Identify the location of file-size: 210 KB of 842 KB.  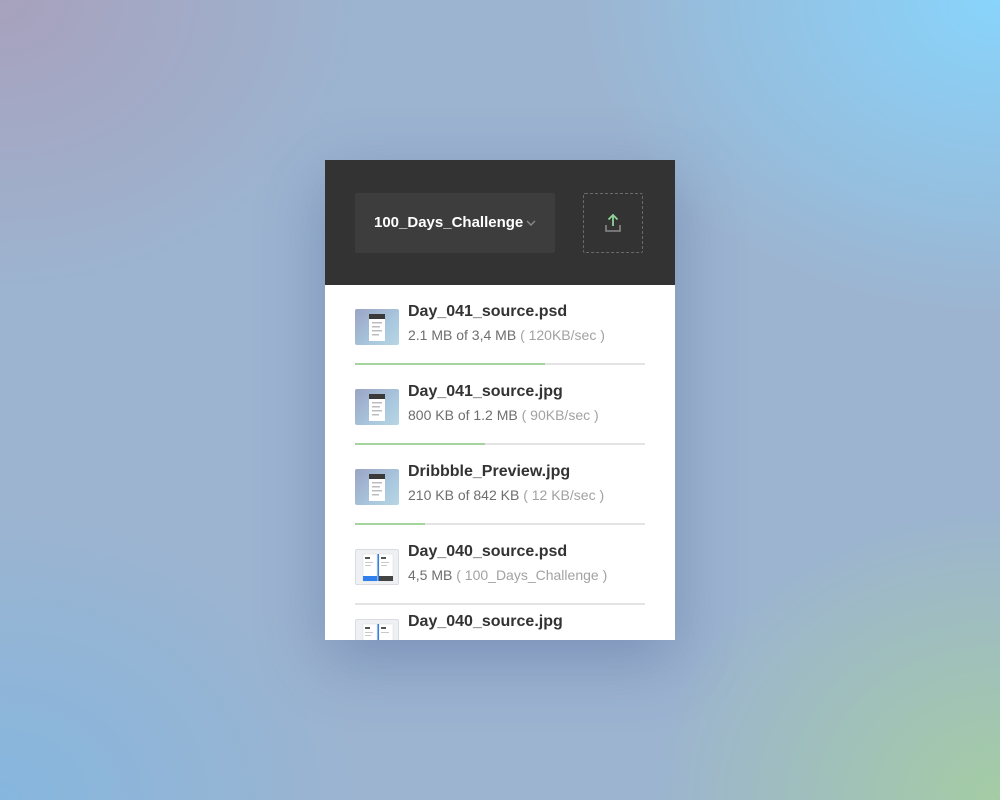
(464, 495).